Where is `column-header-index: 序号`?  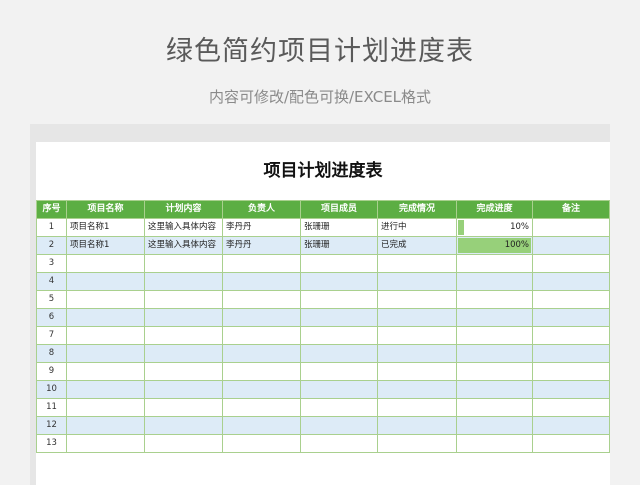 column-header-index: 序号 is located at coordinates (51, 209).